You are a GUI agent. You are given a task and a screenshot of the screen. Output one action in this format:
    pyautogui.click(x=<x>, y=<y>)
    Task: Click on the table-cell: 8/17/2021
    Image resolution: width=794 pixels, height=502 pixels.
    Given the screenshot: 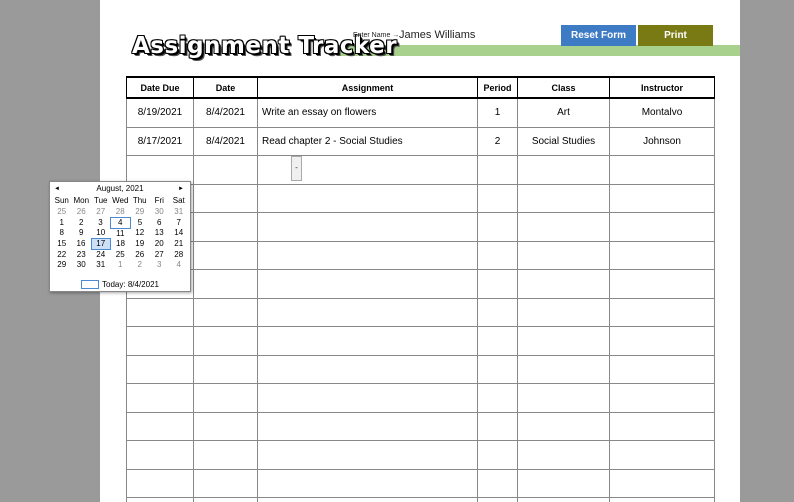 What is the action you would take?
    pyautogui.click(x=160, y=141)
    